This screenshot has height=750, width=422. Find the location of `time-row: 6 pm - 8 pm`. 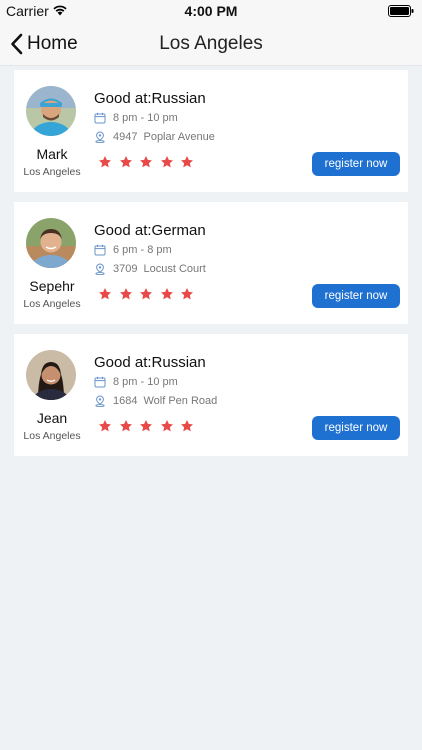

time-row: 6 pm - 8 pm is located at coordinates (133, 250).